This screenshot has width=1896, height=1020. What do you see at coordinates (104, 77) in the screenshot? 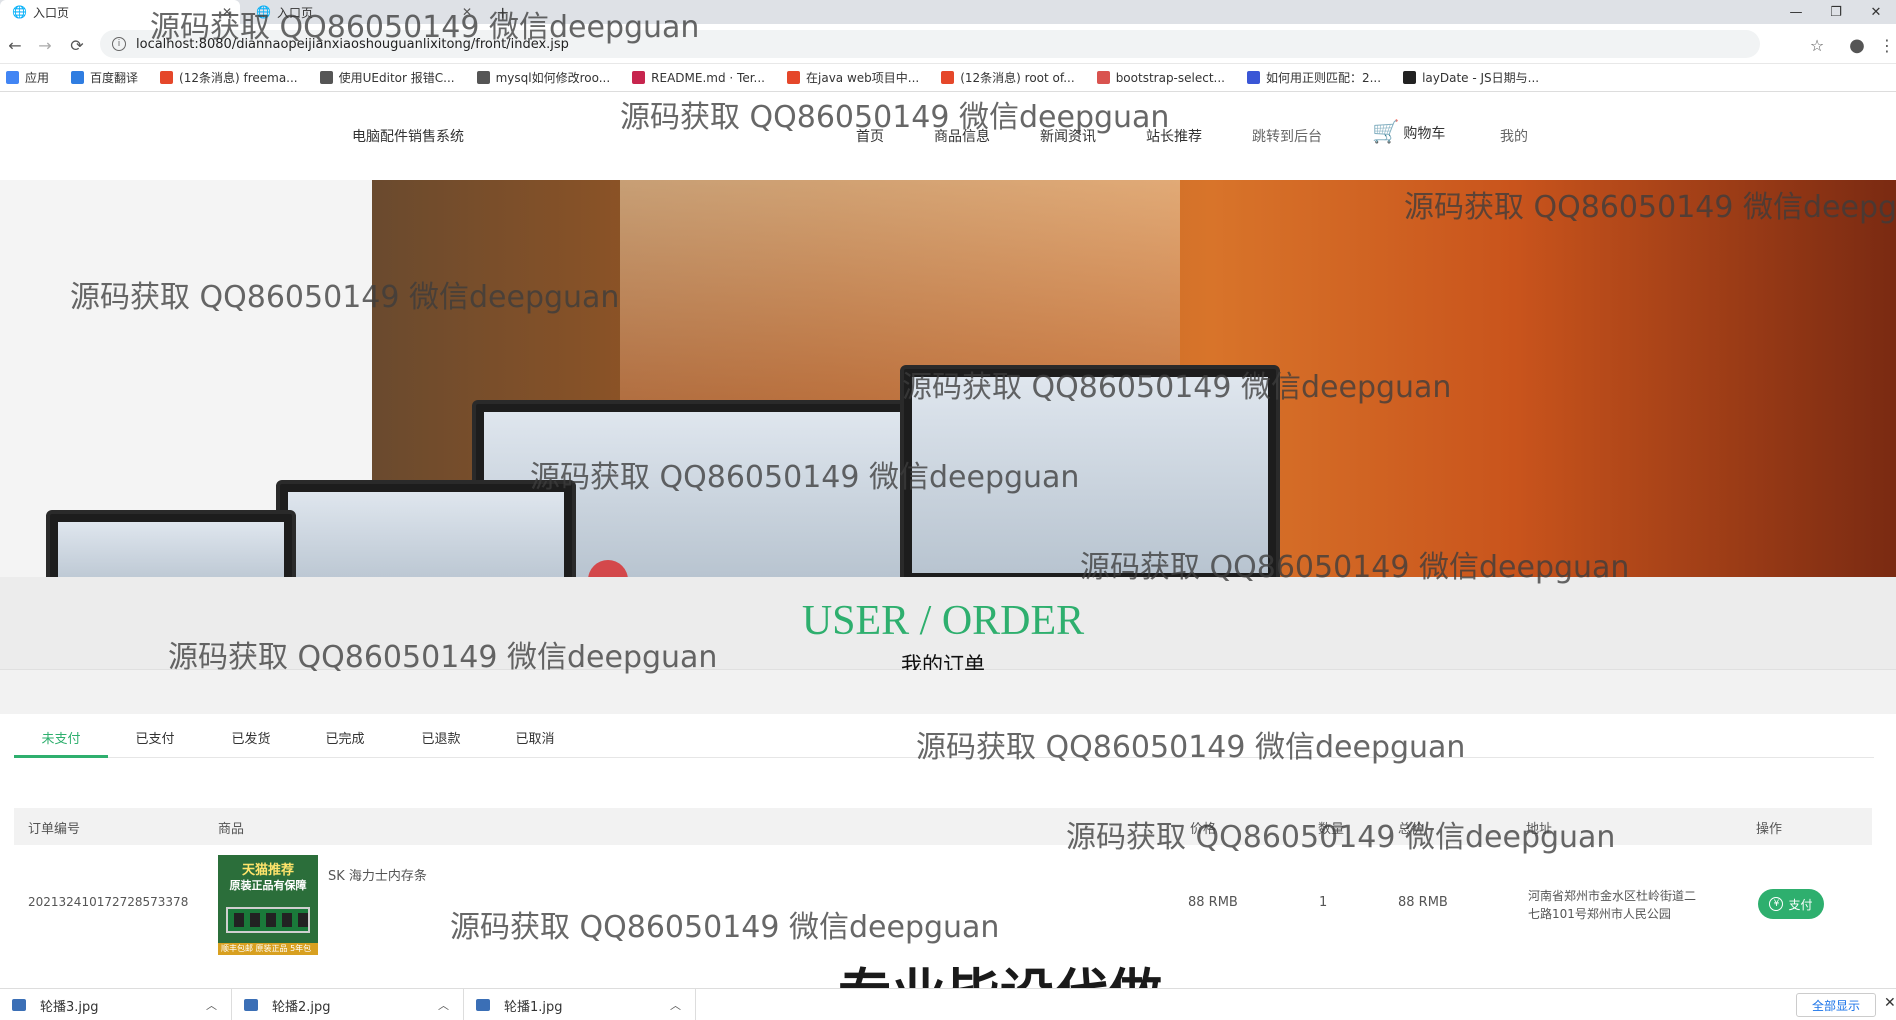
I see `bookmark-item: 百度翻译` at bounding box center [104, 77].